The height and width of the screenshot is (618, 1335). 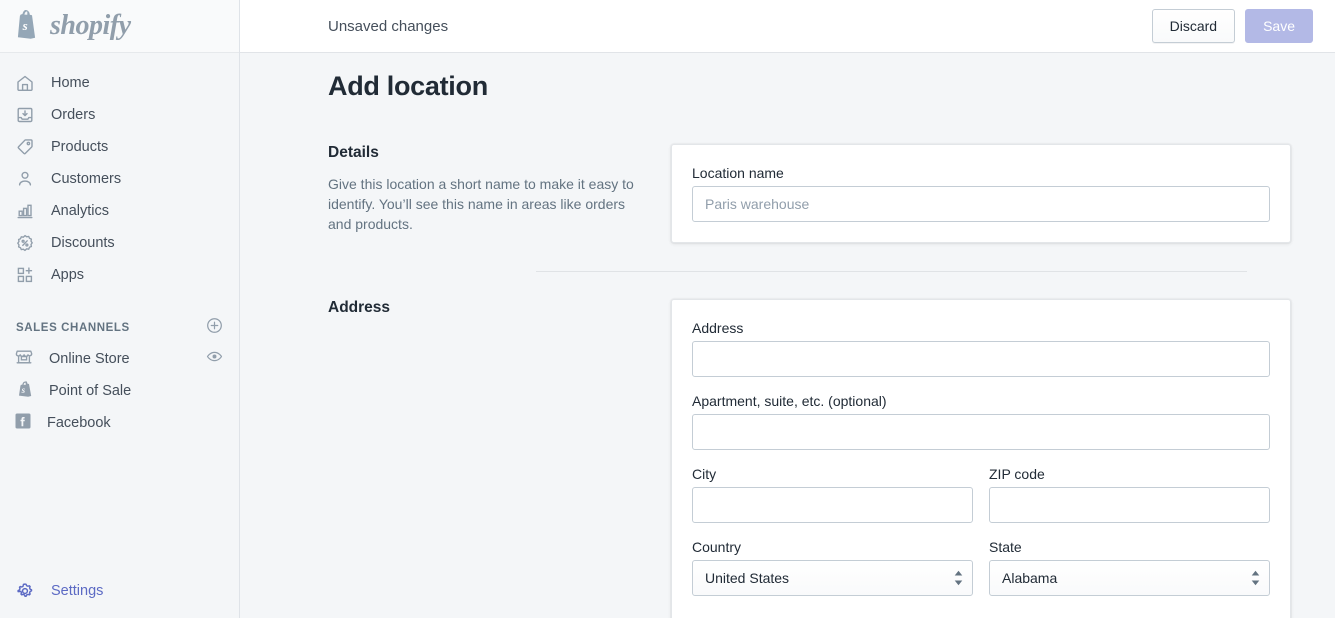 I want to click on sidebar-item-online-store: Online Store, so click(x=119, y=359).